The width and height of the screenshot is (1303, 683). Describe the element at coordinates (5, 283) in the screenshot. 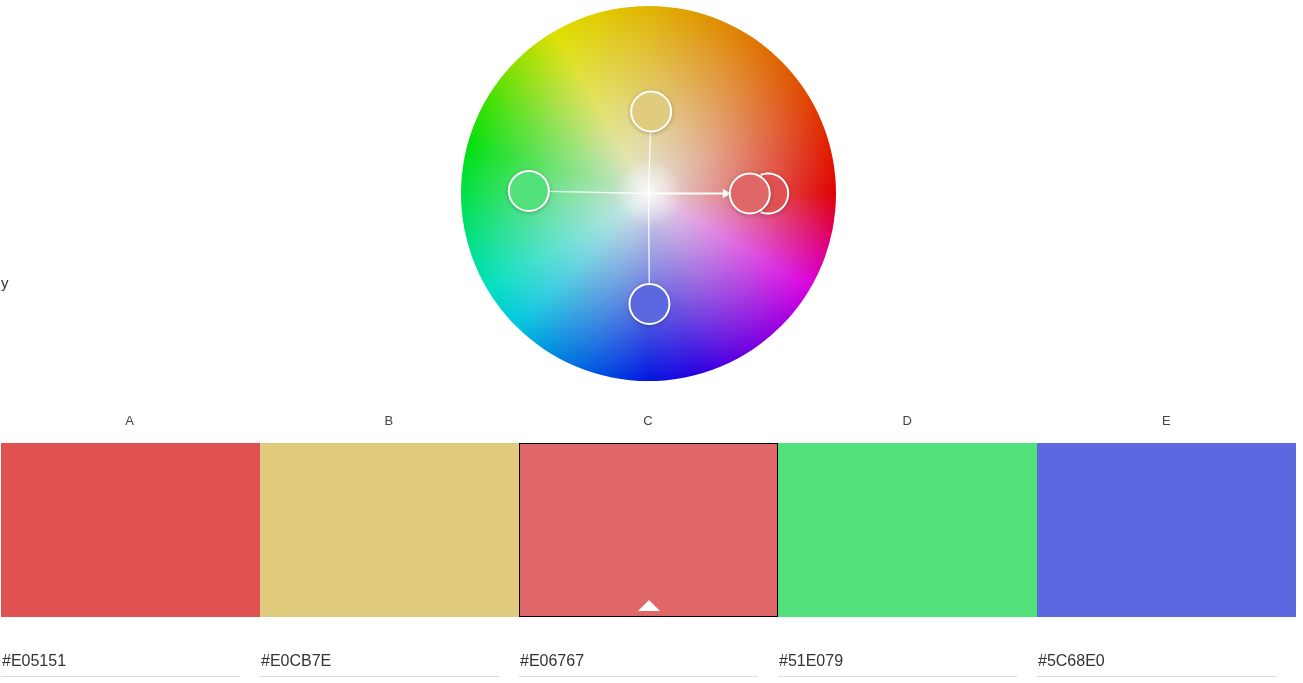

I see `side-label: y` at that location.